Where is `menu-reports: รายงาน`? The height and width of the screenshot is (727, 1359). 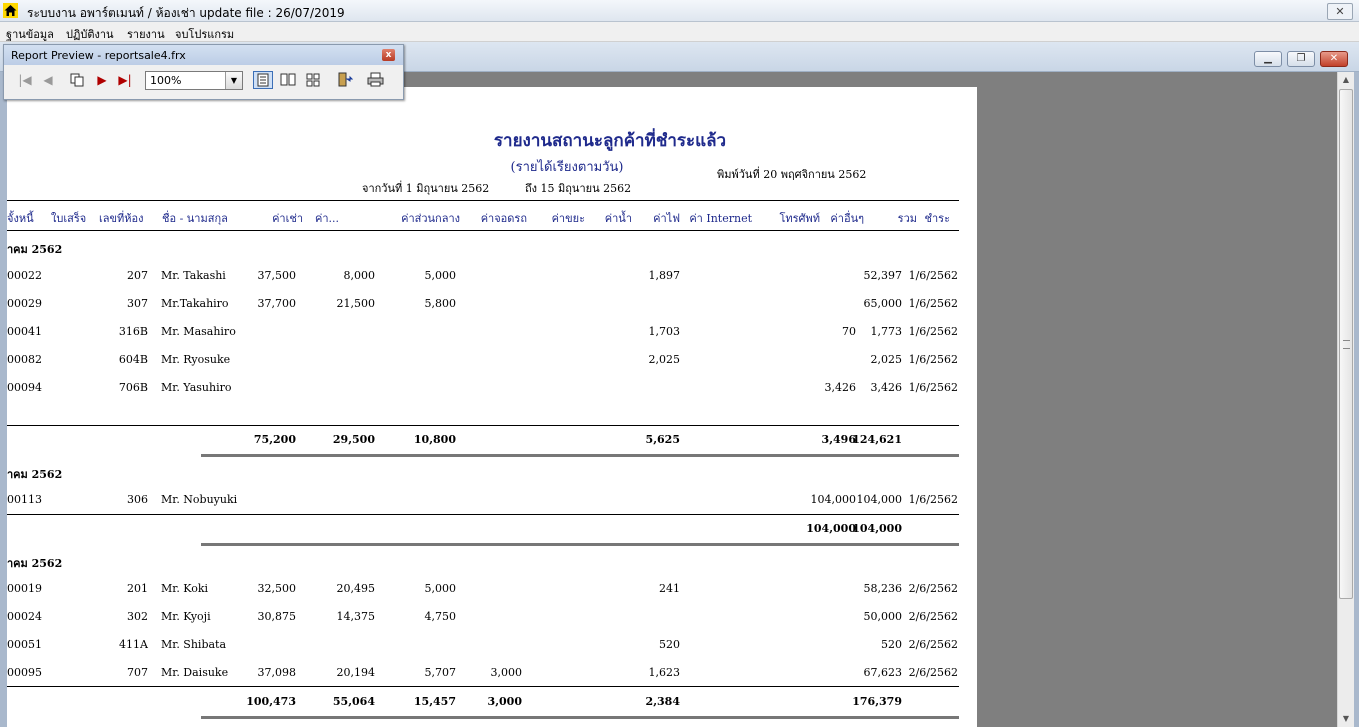
menu-reports: รายงาน is located at coordinates (146, 34).